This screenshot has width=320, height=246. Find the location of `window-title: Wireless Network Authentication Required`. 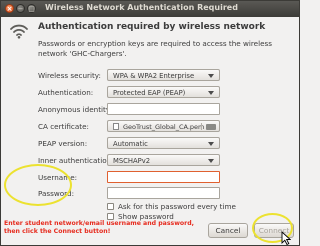

window-title: Wireless Network Authentication Required is located at coordinates (141, 7).